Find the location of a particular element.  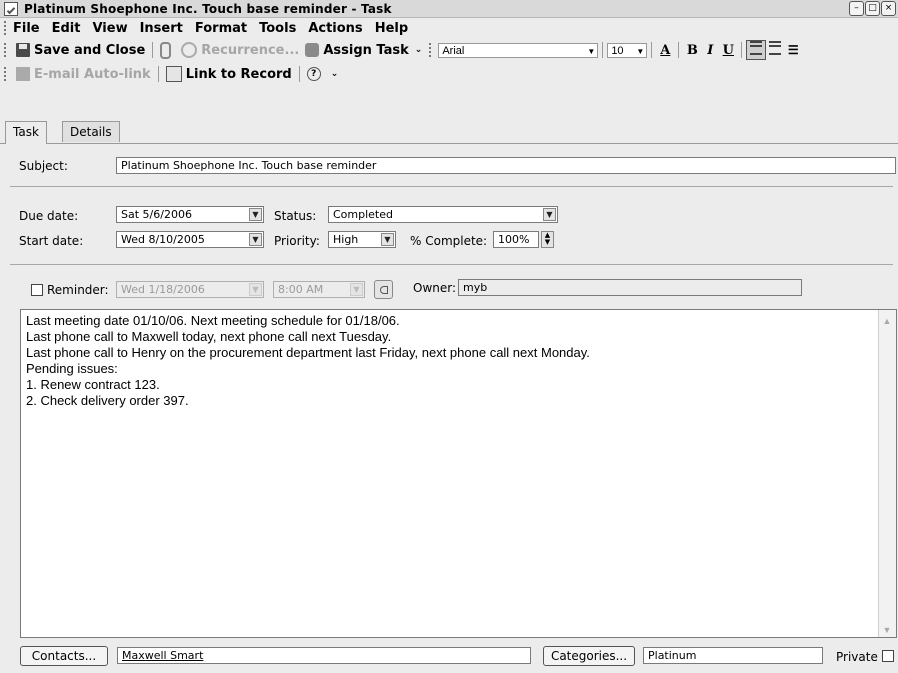

email-icon is located at coordinates (23, 74).